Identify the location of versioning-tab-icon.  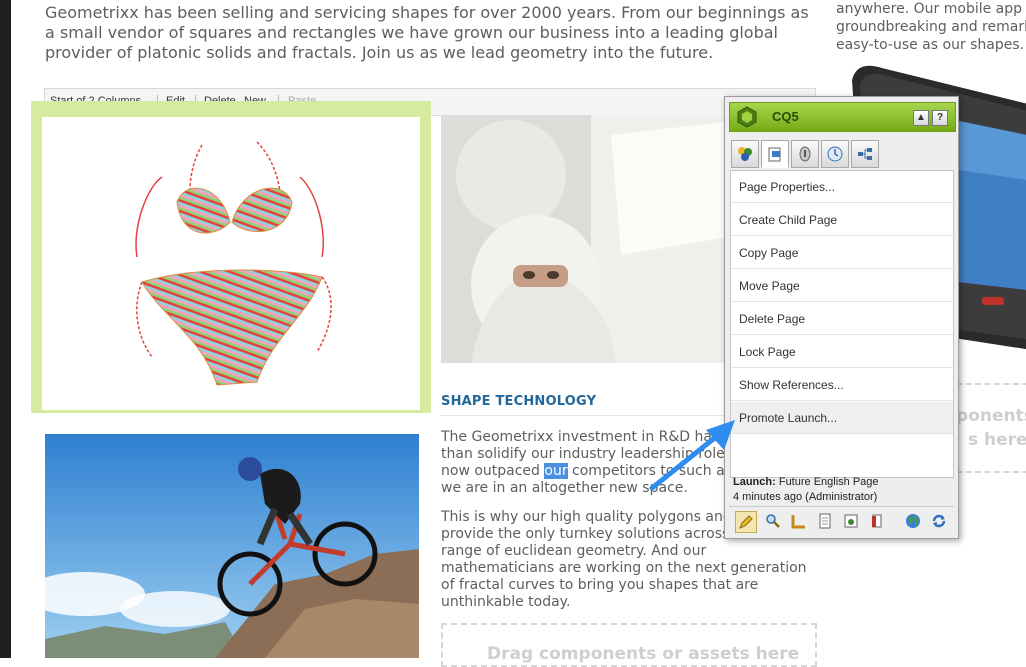
(835, 154).